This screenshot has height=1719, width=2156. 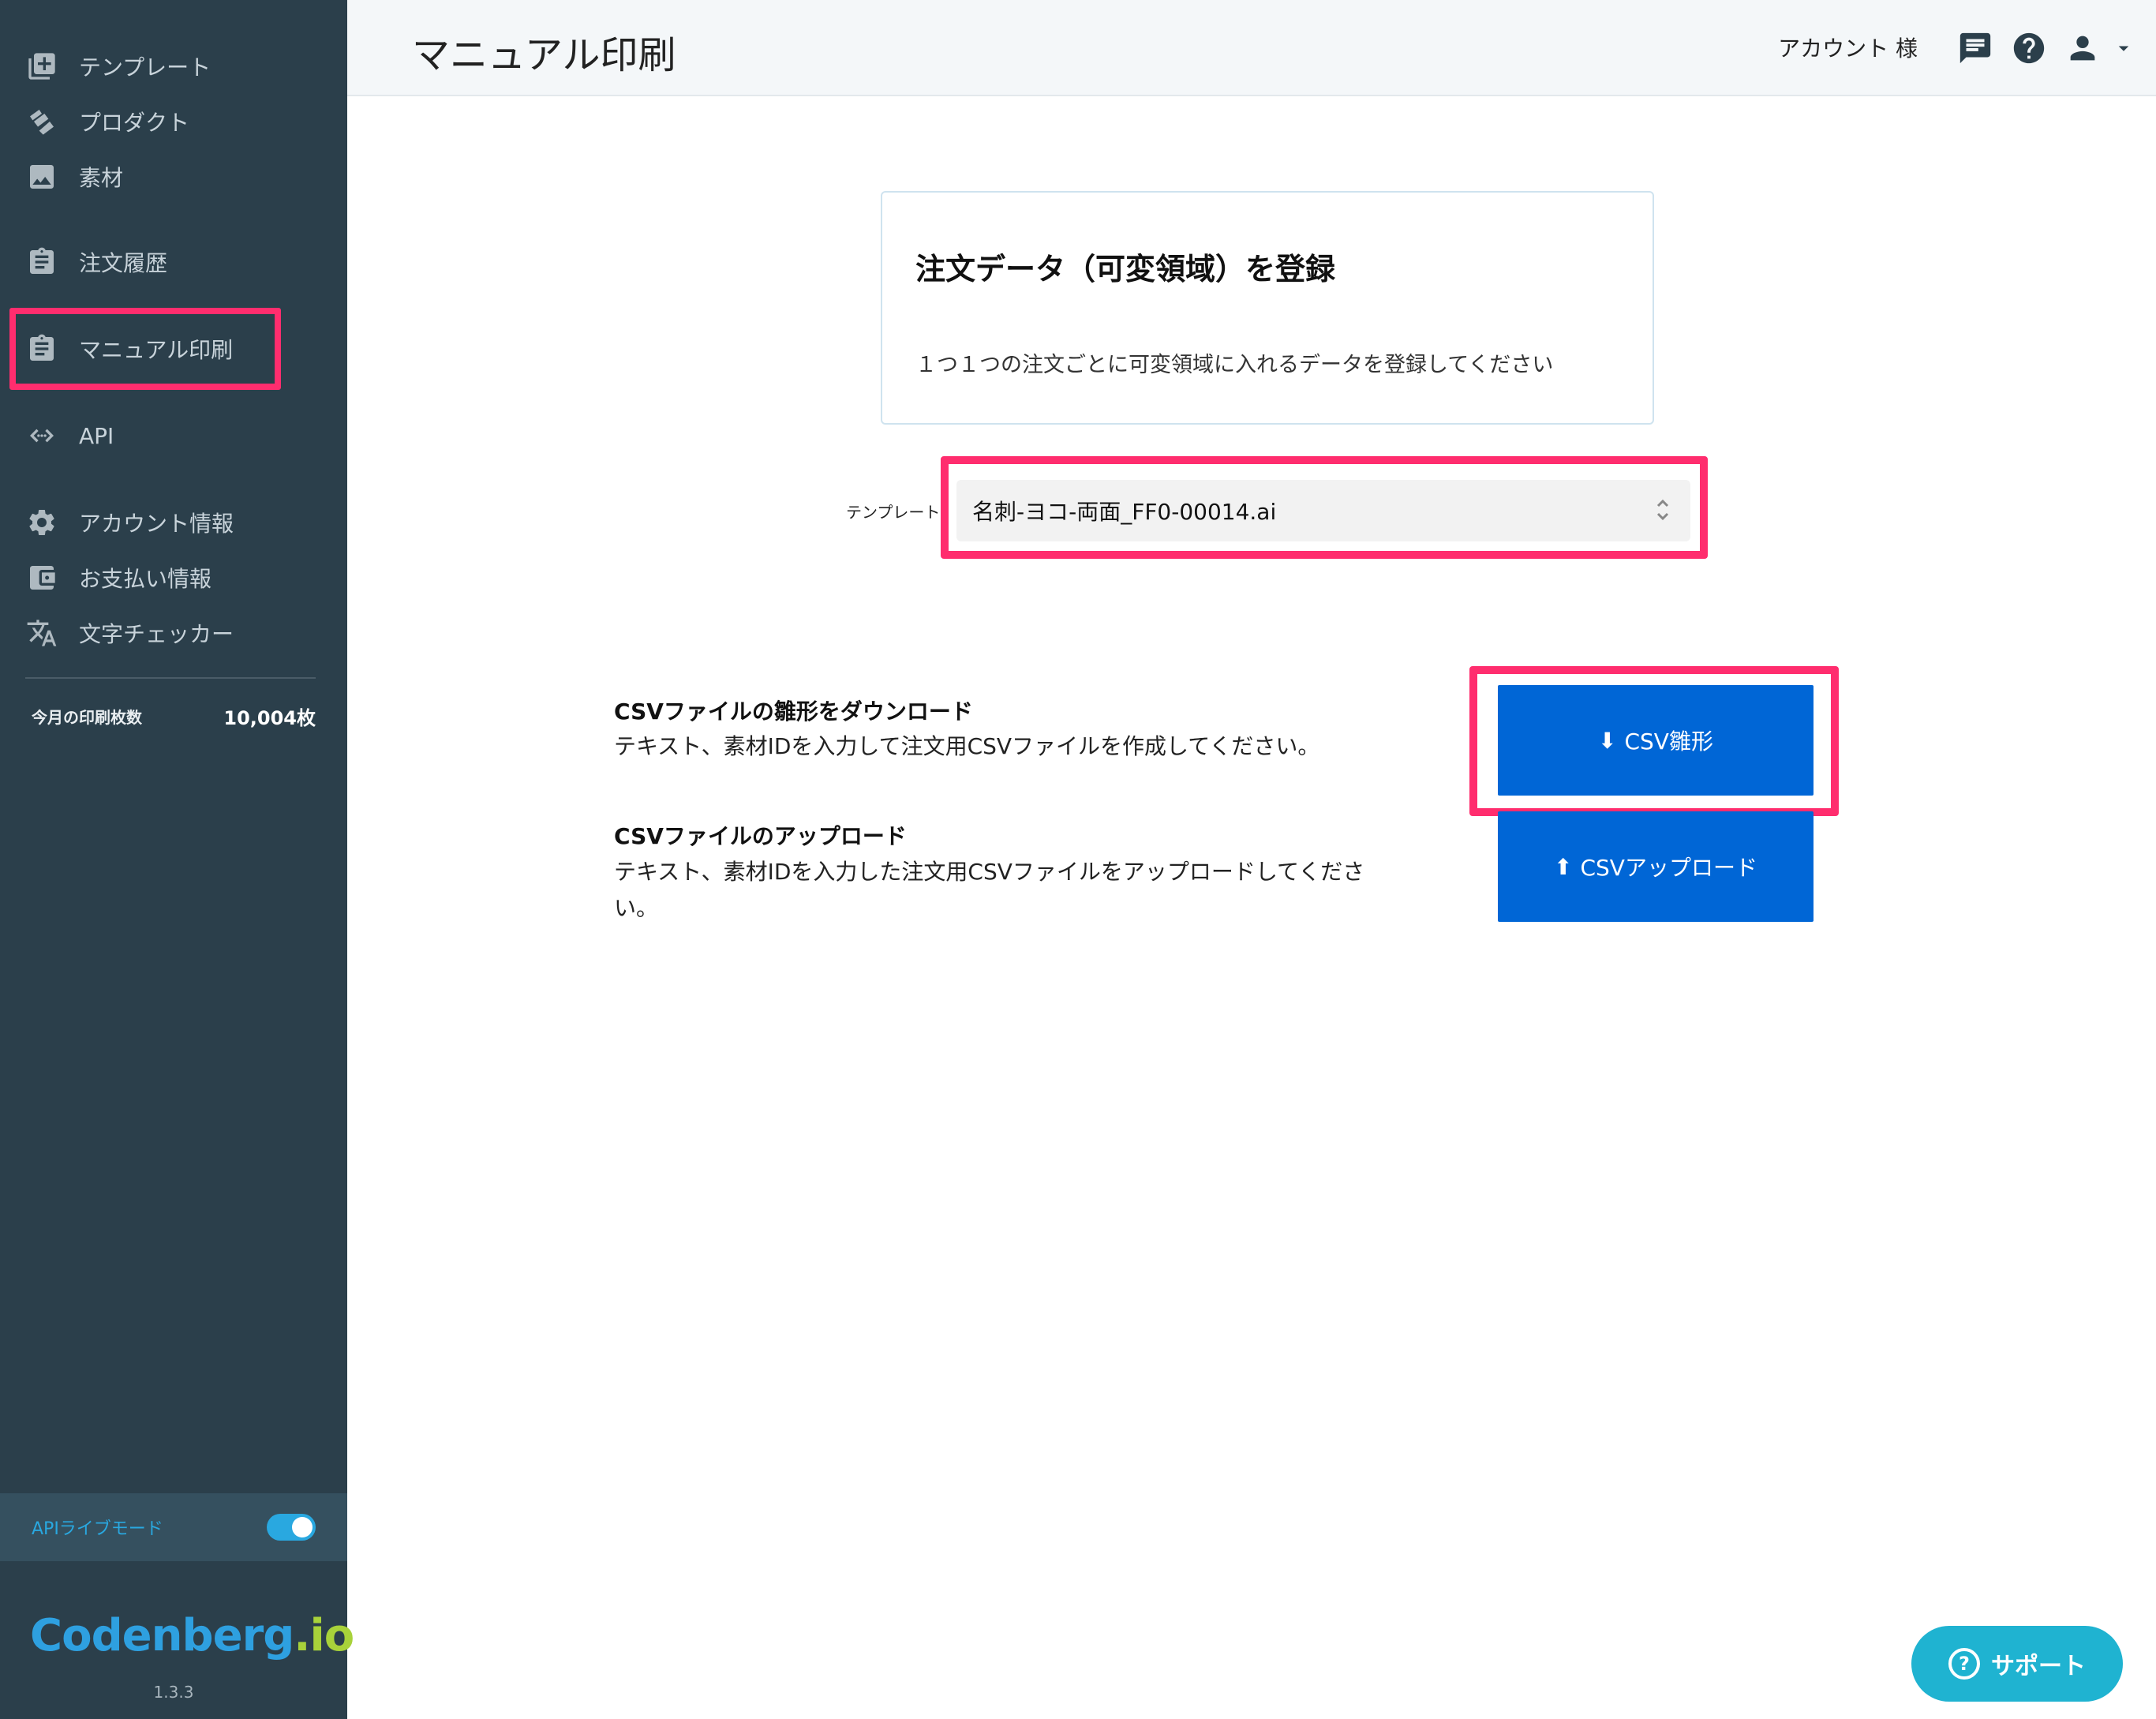 What do you see at coordinates (173, 1692) in the screenshot?
I see `app-version: 1.3.3` at bounding box center [173, 1692].